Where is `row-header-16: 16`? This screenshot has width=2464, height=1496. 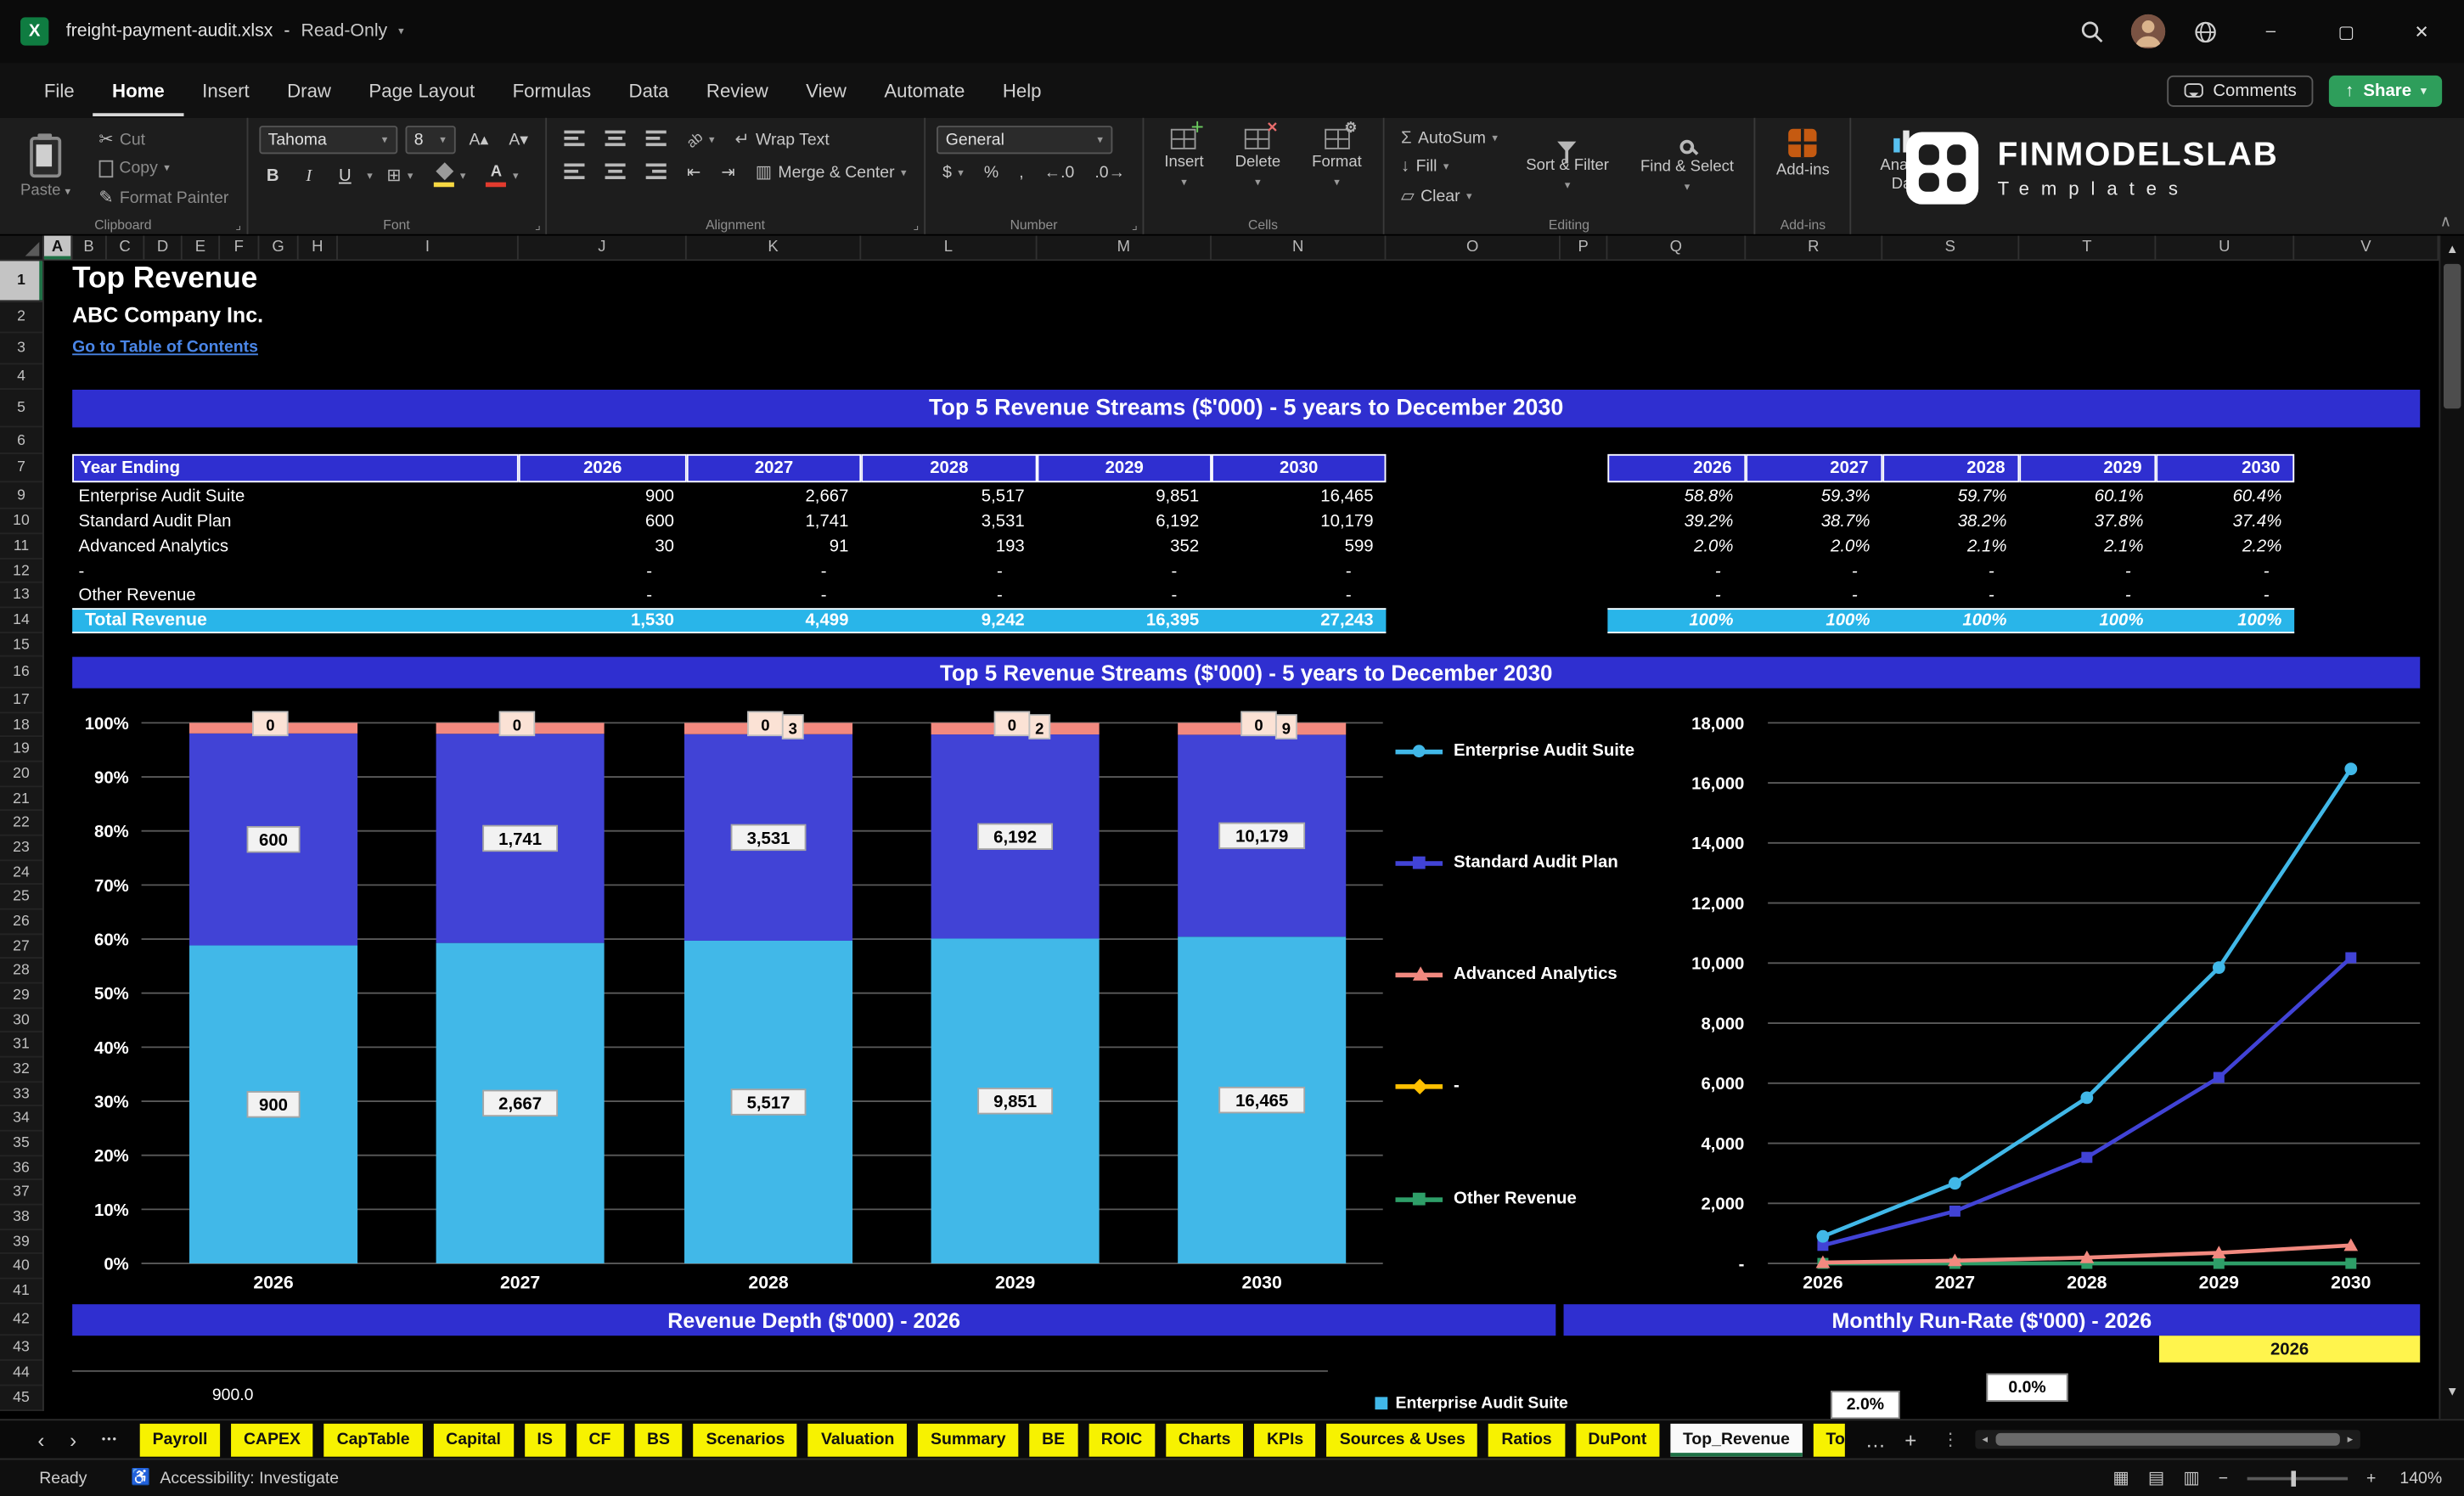 row-header-16: 16 is located at coordinates (21, 673).